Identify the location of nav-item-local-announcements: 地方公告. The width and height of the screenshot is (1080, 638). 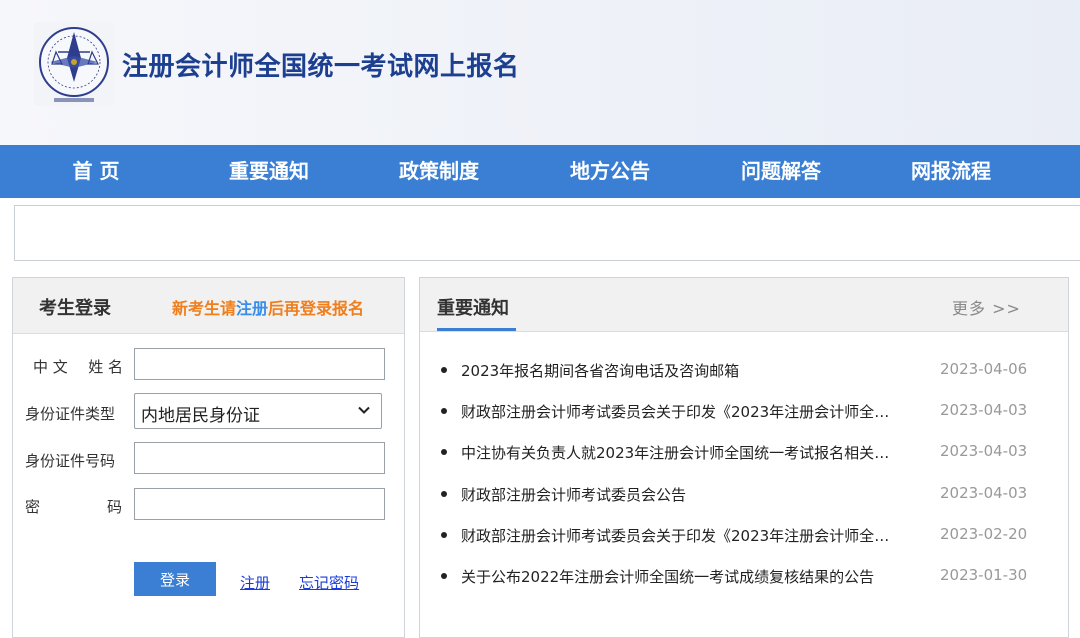
(610, 171).